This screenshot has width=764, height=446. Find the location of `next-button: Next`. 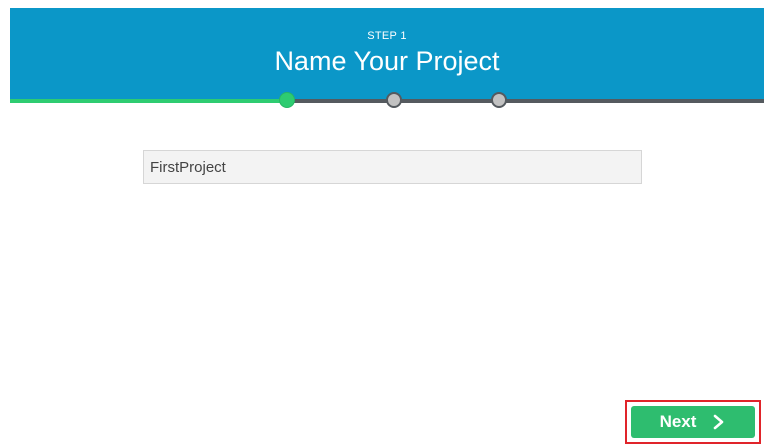

next-button: Next is located at coordinates (693, 422).